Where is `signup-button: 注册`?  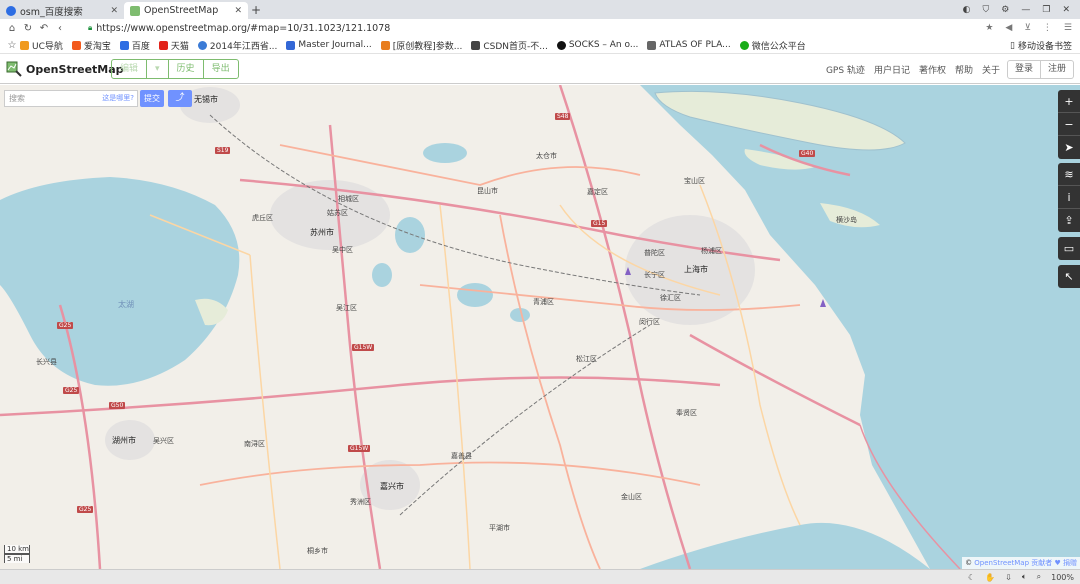
signup-button: 注册 is located at coordinates (1057, 69).